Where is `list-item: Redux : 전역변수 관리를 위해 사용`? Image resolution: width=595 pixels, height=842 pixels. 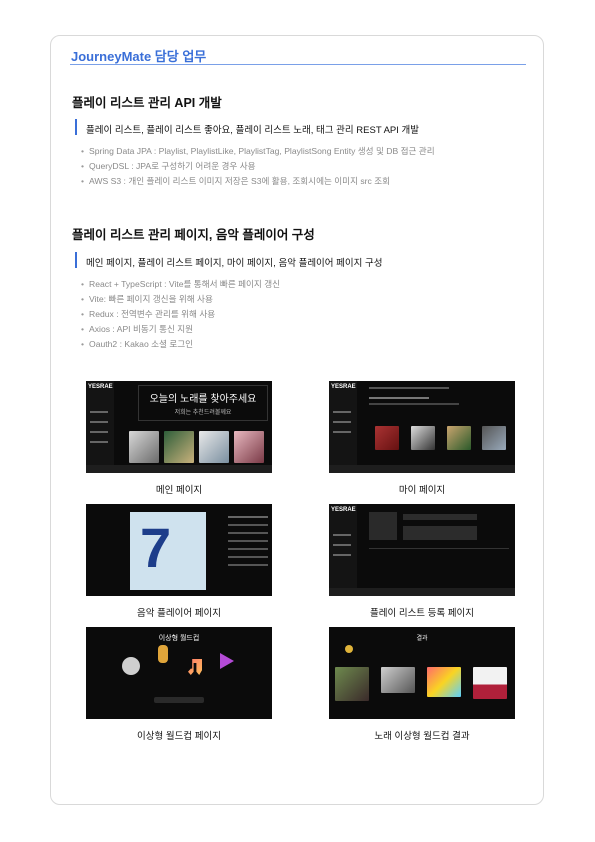
list-item: Redux : 전역변수 관리를 위해 사용 is located at coordinates (180, 314).